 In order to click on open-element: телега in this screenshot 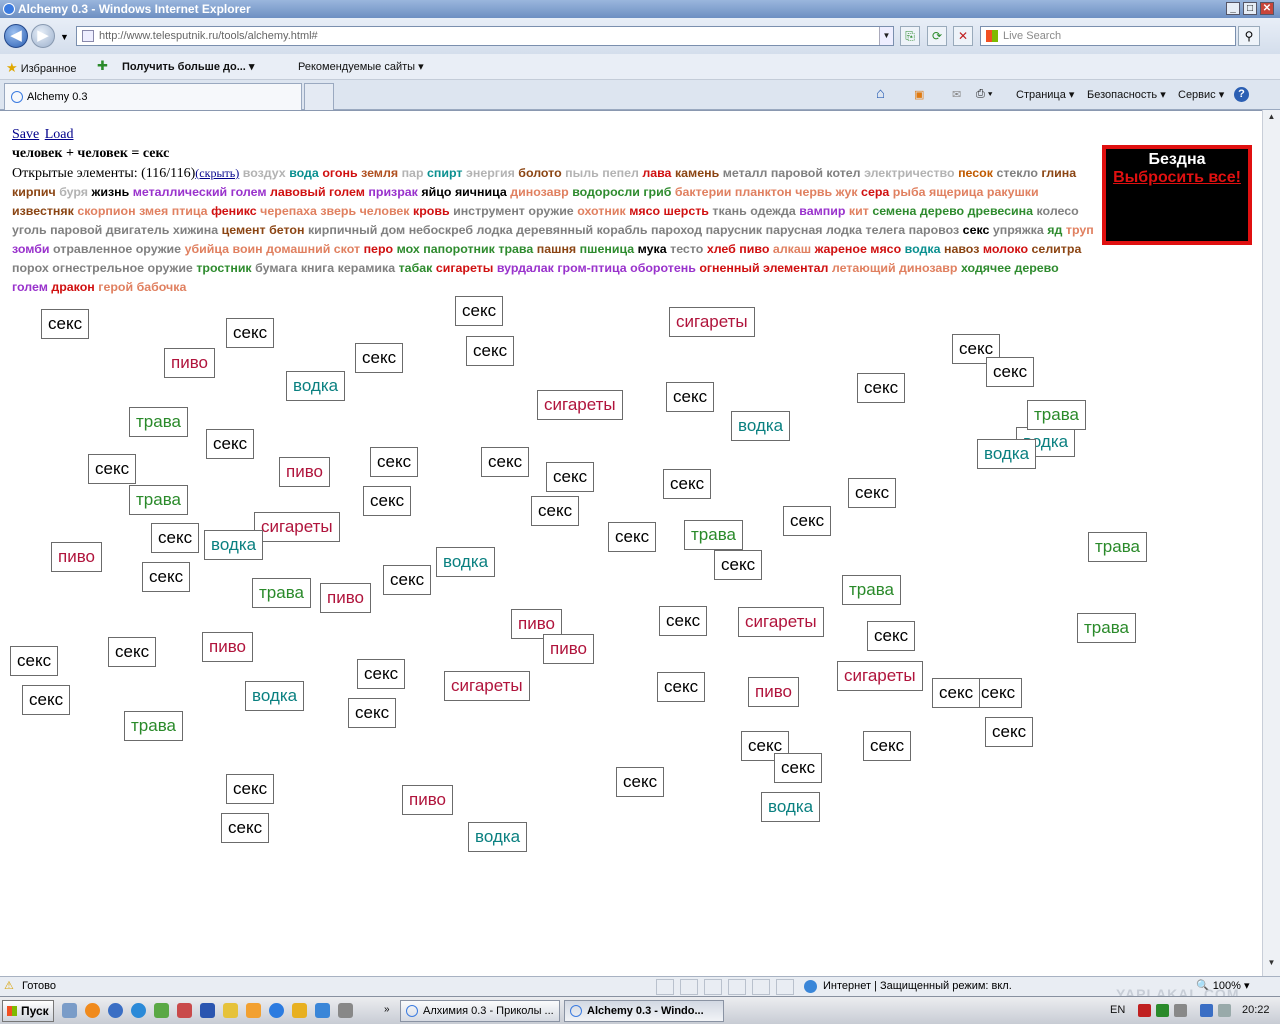, I will do `click(886, 230)`.